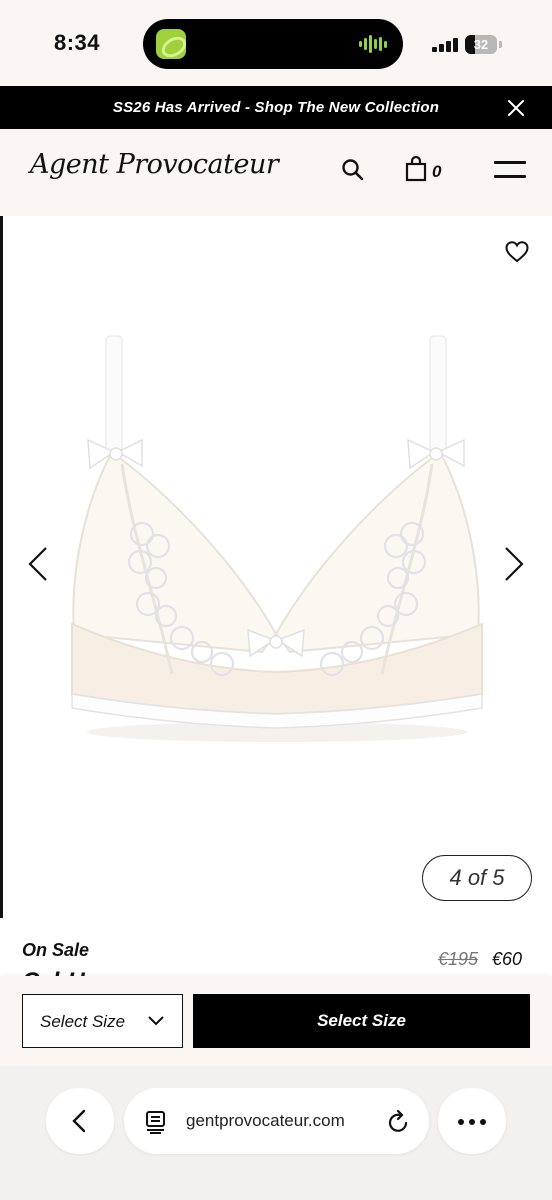  I want to click on audio-wave-icon, so click(374, 44).